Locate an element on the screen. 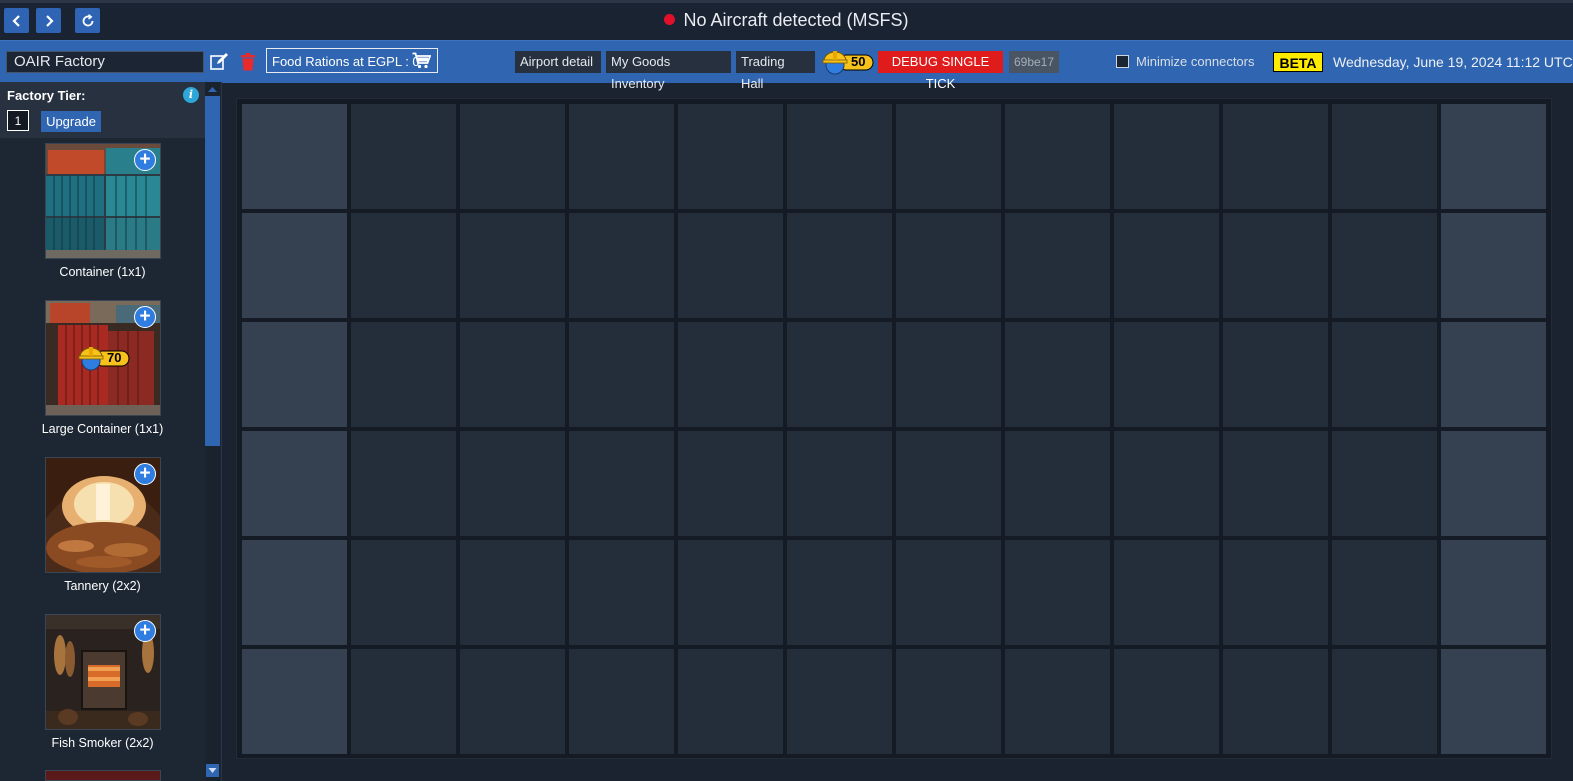 This screenshot has height=781, width=1573. food-rations-button: Food Rations at EGPL : 0 is located at coordinates (352, 60).